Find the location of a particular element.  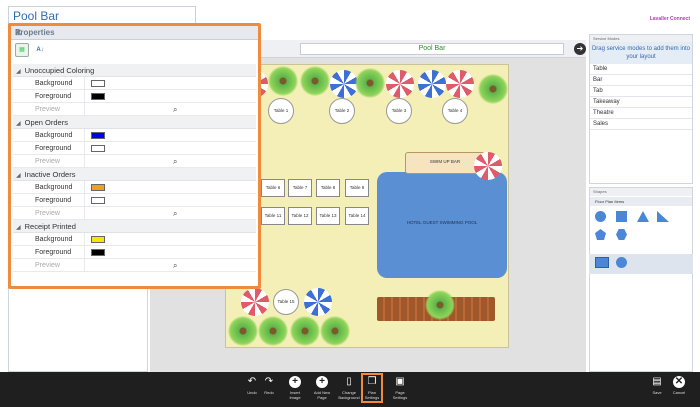

change-background-button: ▯ Change Background is located at coordinates (349, 388).